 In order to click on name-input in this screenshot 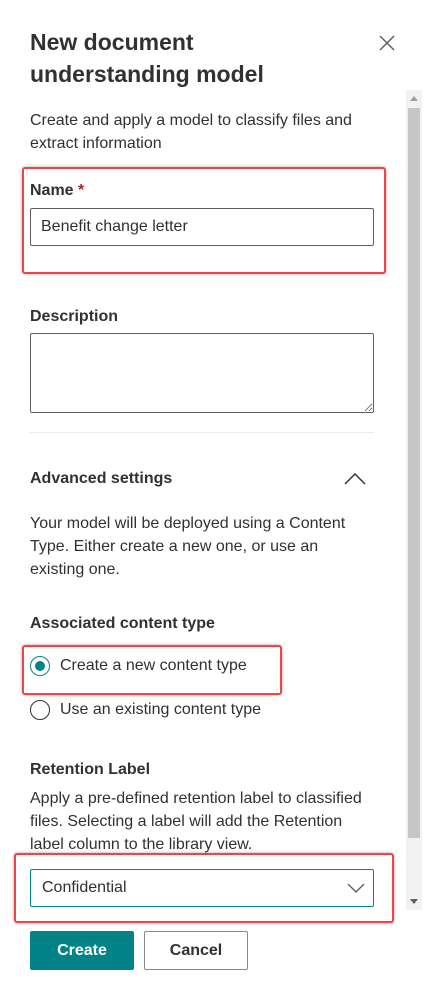, I will do `click(202, 227)`.